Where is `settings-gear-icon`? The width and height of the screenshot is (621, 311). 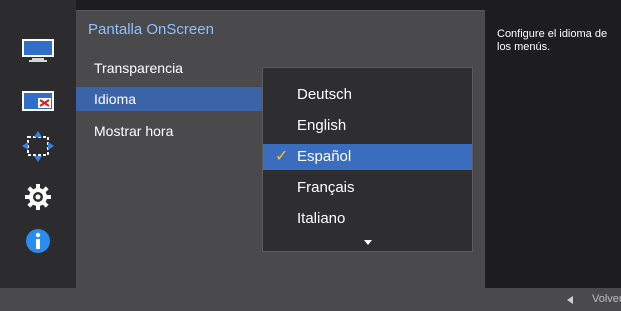
settings-gear-icon is located at coordinates (38, 197).